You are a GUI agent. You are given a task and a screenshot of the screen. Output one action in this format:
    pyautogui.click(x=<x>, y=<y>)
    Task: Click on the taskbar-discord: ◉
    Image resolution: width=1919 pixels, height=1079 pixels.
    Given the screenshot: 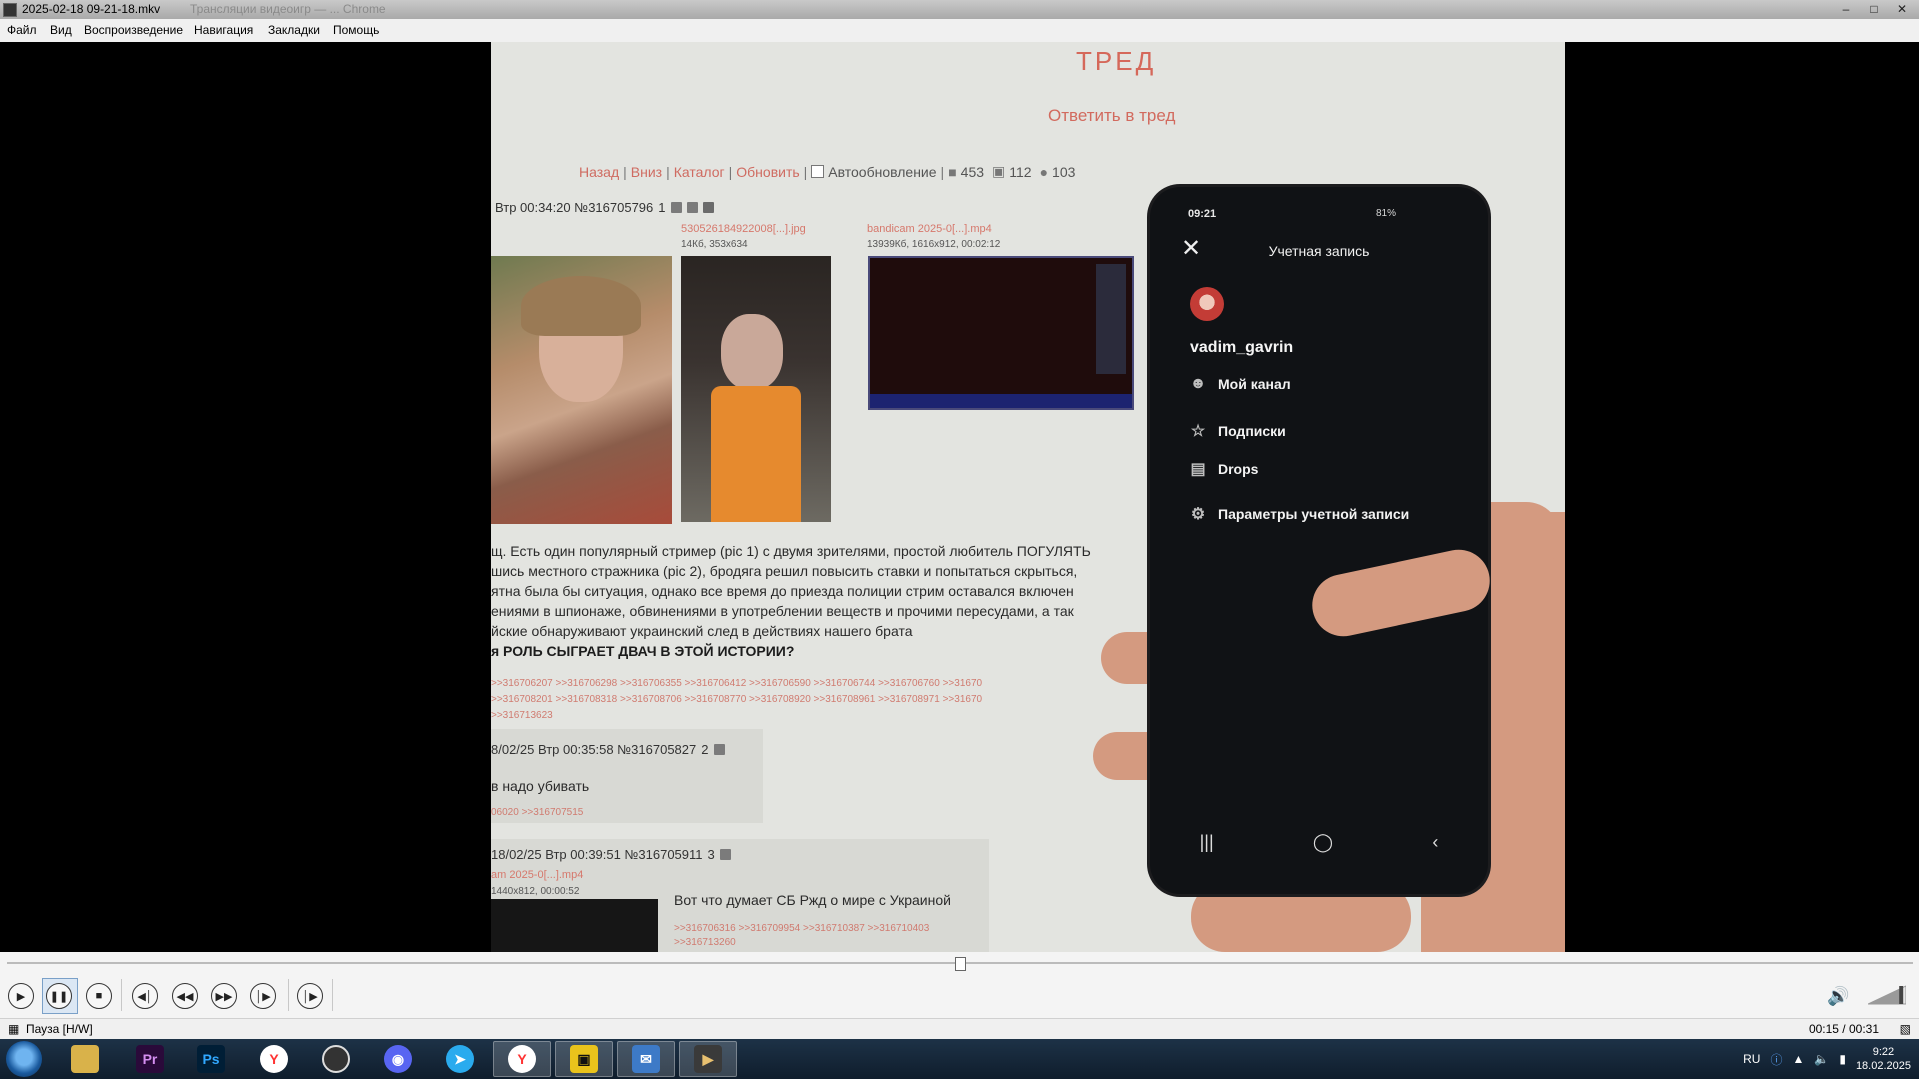 What is the action you would take?
    pyautogui.click(x=398, y=1059)
    